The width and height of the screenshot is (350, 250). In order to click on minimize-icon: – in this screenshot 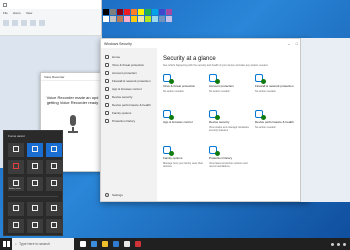, I will do `click(289, 44)`.